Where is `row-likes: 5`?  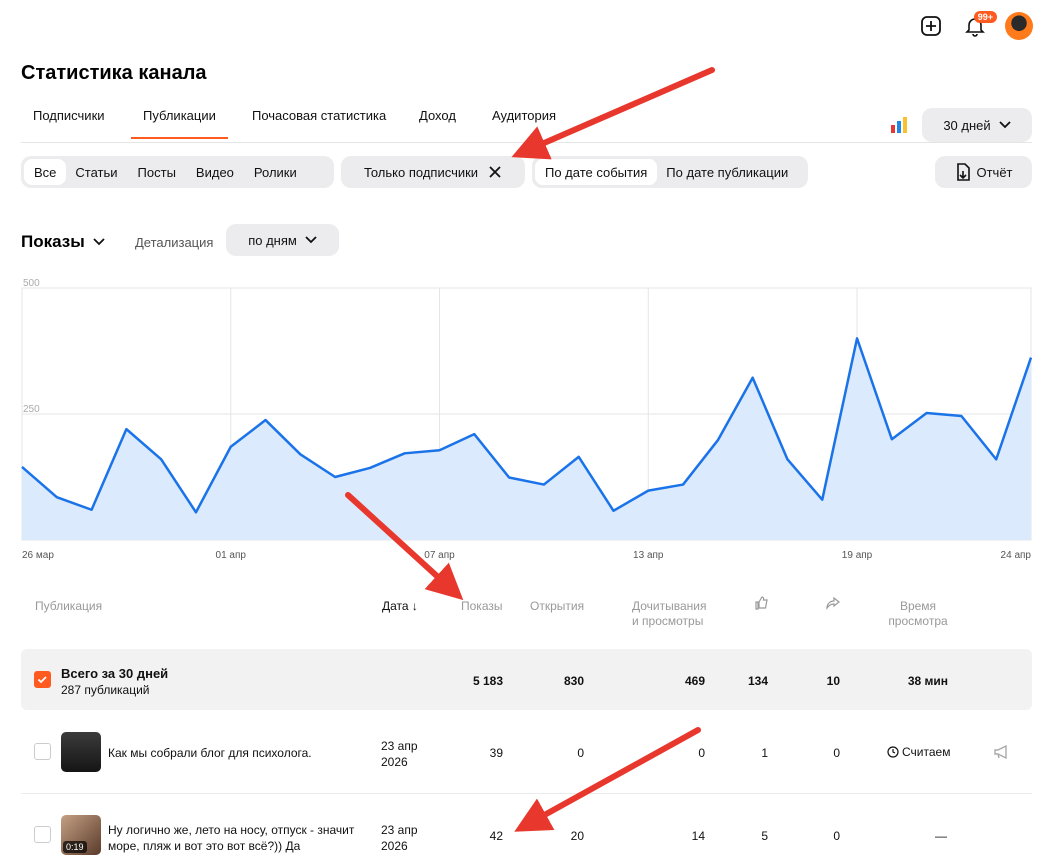
row-likes: 5 is located at coordinates (764, 836).